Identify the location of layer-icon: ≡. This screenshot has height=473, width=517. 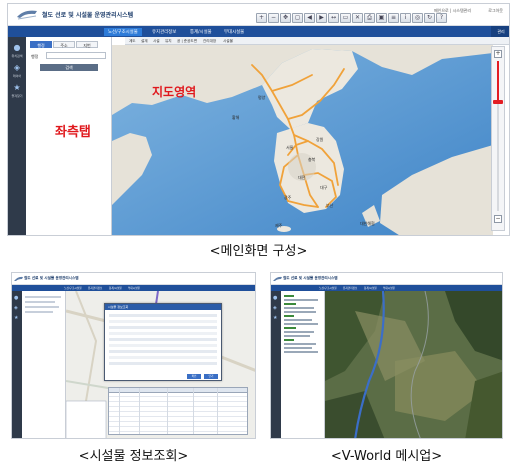
(393, 18).